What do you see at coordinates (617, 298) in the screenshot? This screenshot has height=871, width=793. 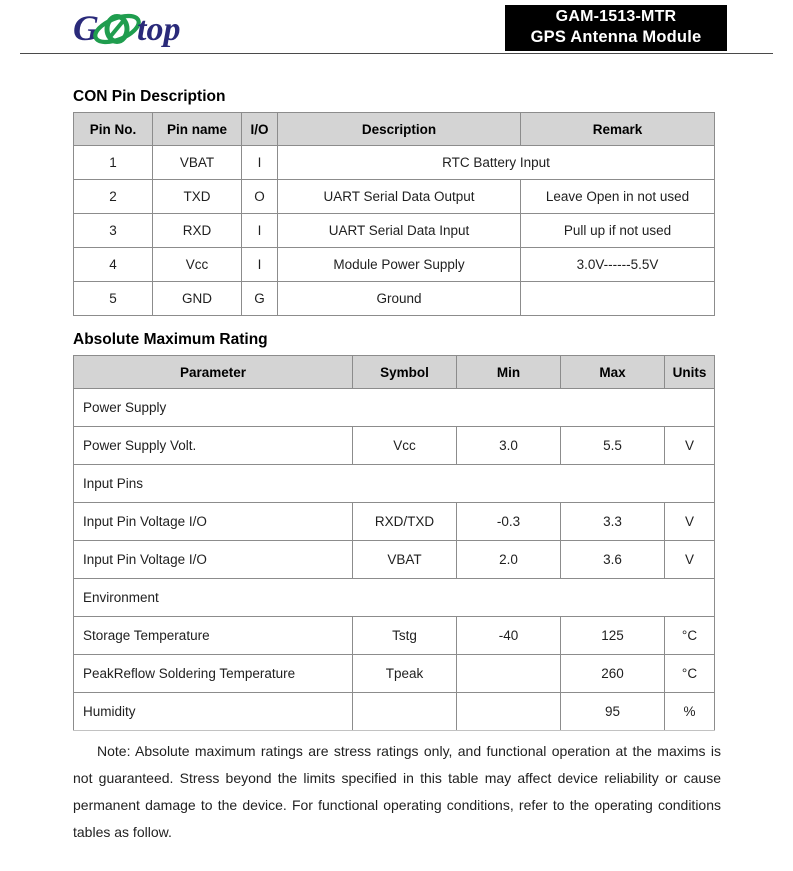 I see `cell-remark` at bounding box center [617, 298].